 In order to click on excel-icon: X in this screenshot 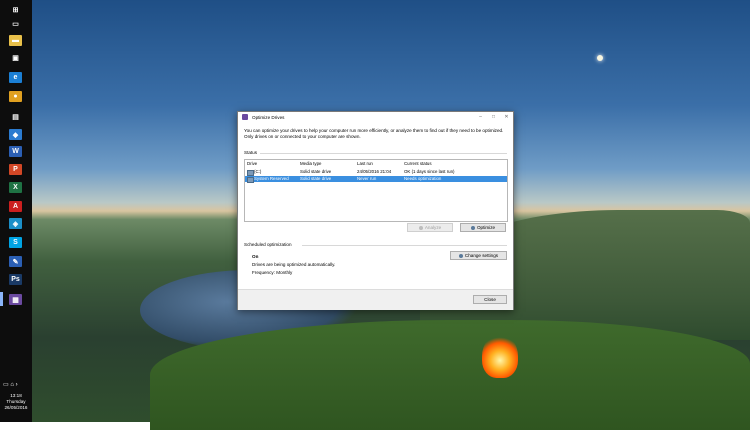, I will do `click(15, 187)`.